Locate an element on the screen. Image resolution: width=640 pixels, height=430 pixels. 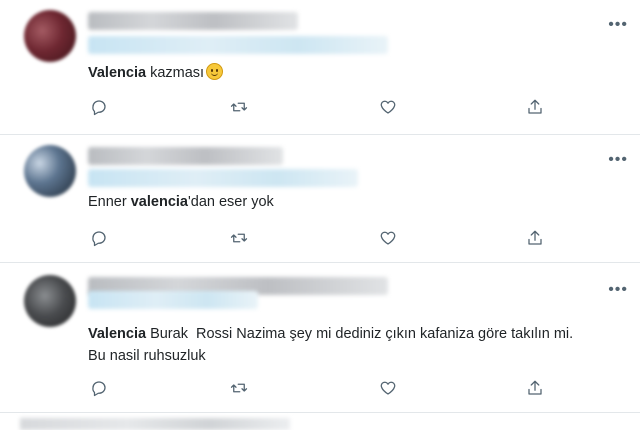
tweet-text: Valencia kazması is located at coordinates (156, 73).